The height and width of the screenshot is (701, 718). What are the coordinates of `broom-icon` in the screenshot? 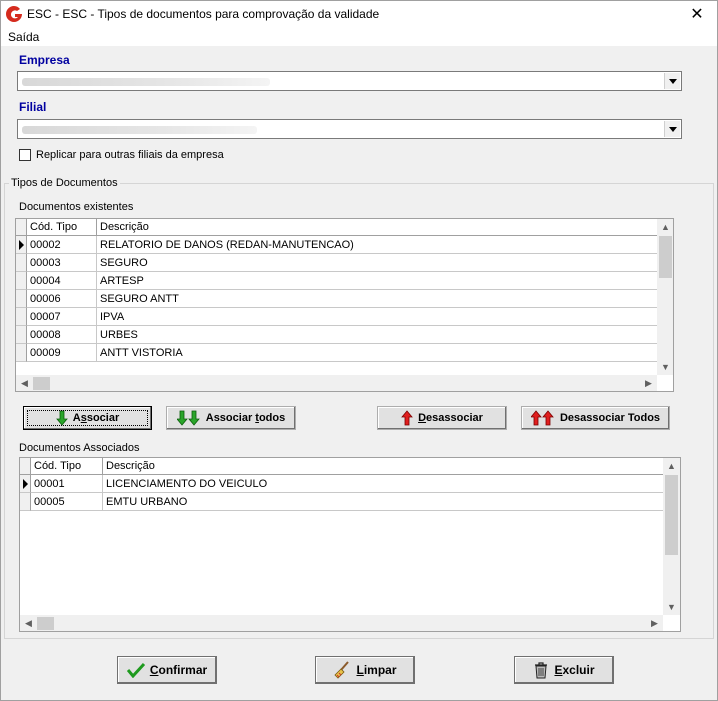 It's located at (342, 670).